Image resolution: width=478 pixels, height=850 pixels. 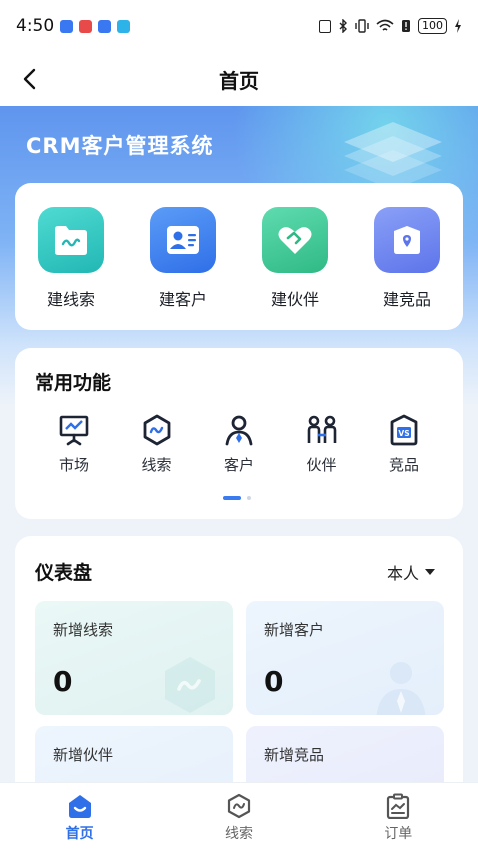 I want to click on page-indicator-dot, so click(x=249, y=498).